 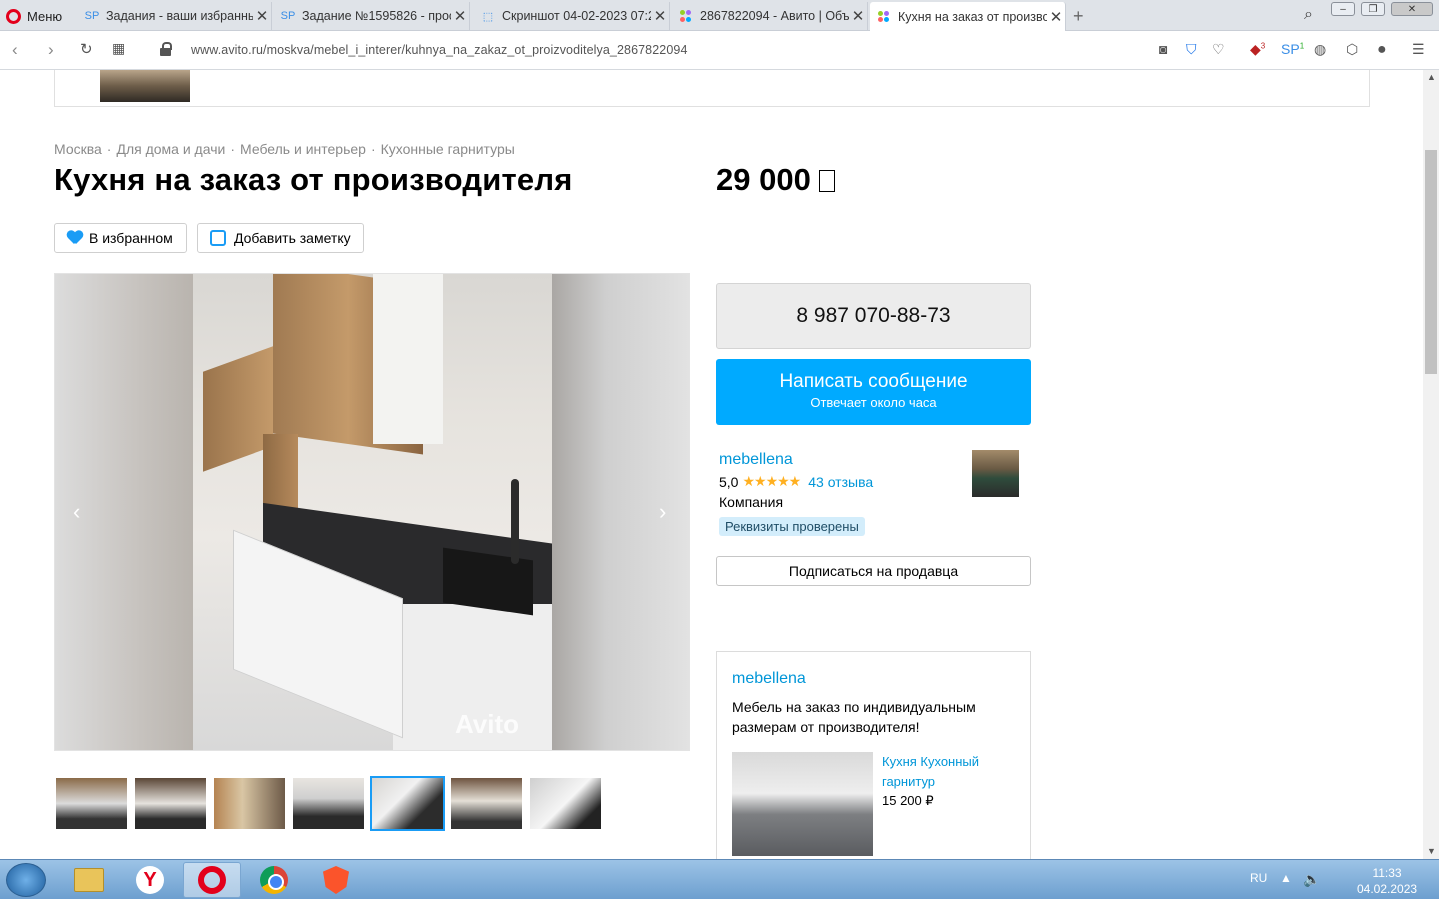 I want to click on tab-5-active: Кухня на заказ от произво ✕, so click(x=968, y=16).